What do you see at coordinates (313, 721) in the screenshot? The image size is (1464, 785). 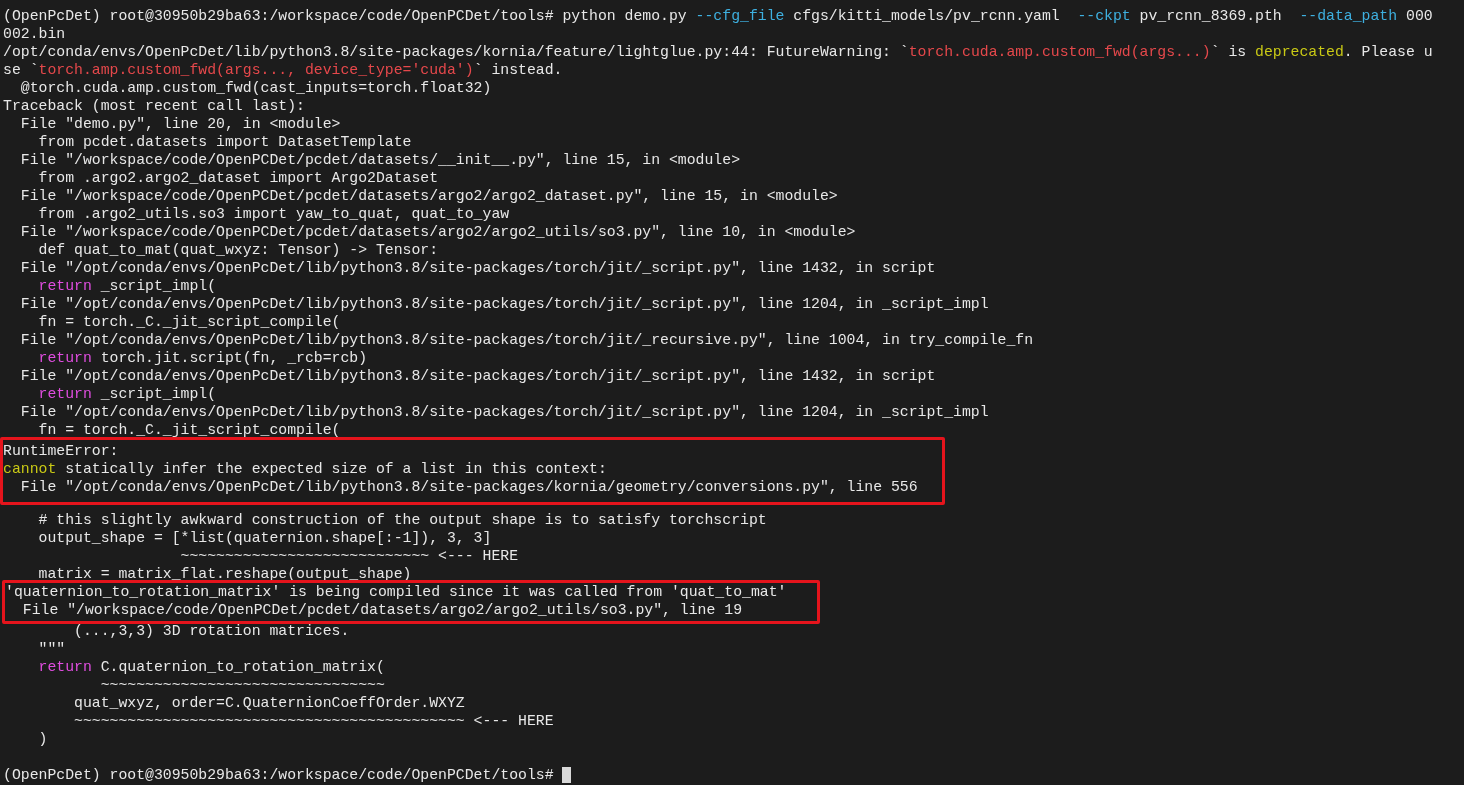 I see `terminal-line: ~~~~~~~~~~~~~~~~~~~~~~~~~~~~~~~~~~~~~~~~~~~~ <--- HERE` at bounding box center [313, 721].